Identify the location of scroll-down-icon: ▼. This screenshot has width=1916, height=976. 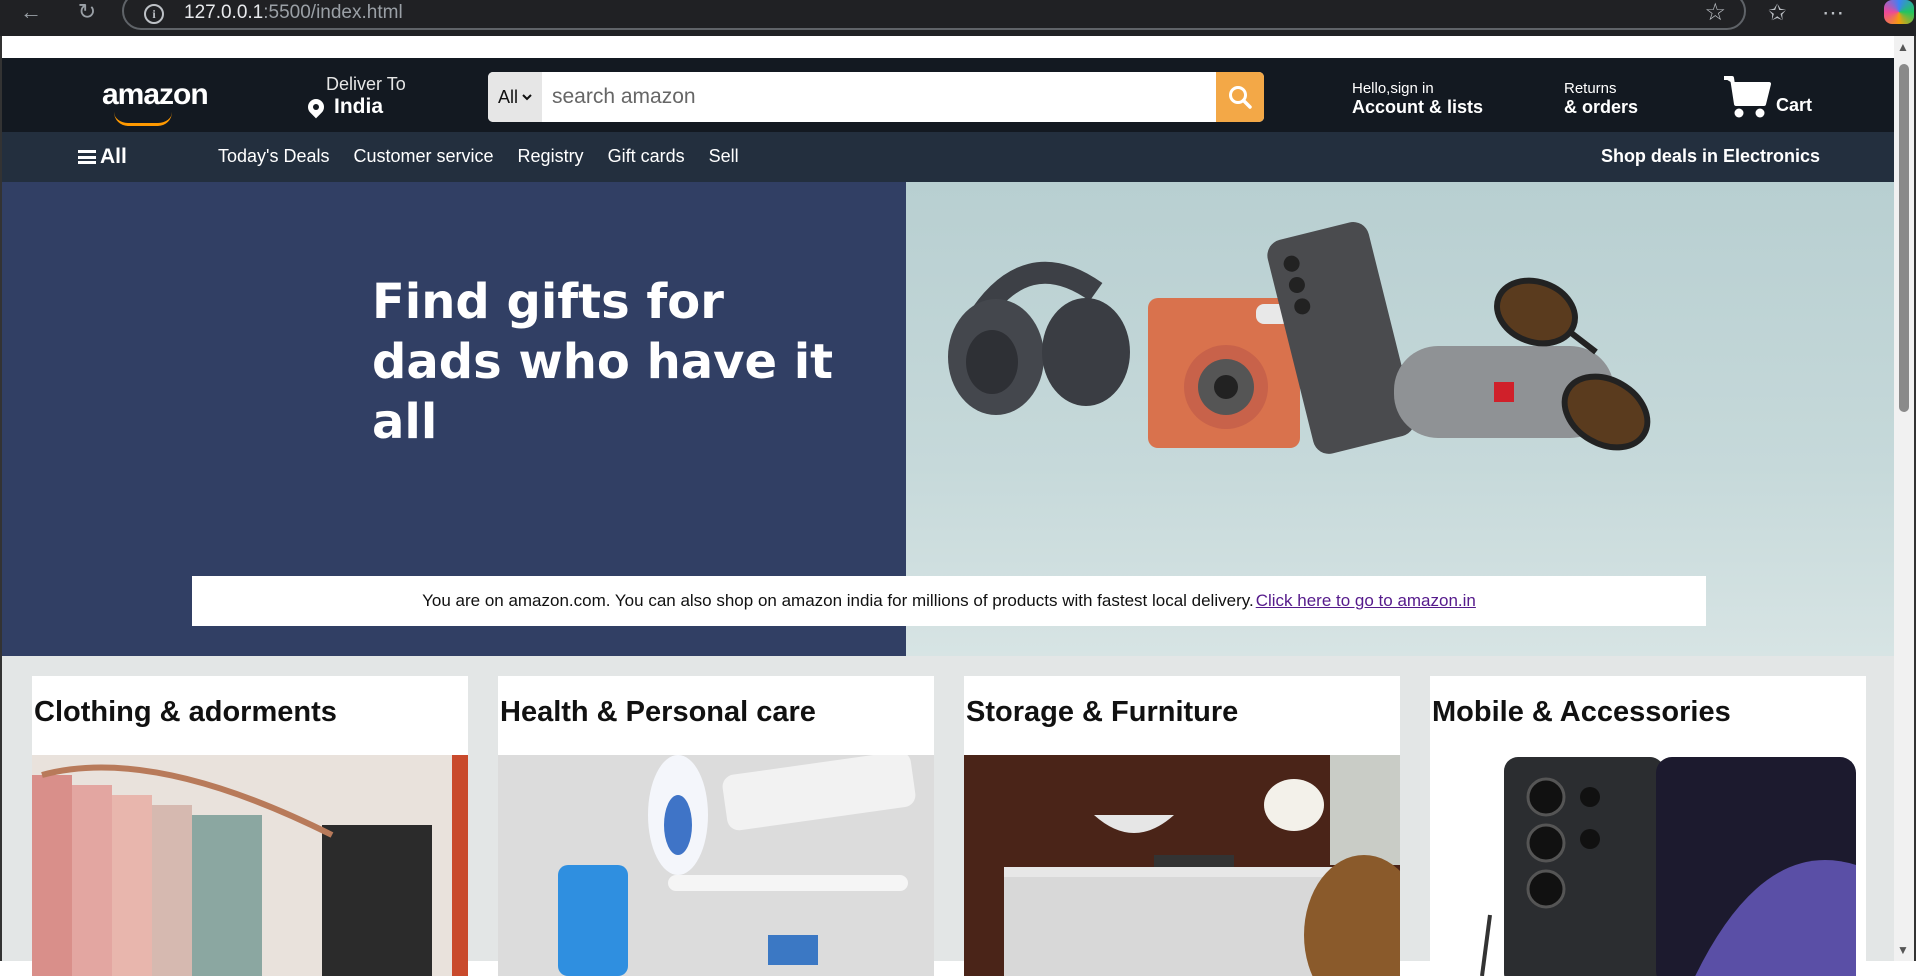
(1903, 950).